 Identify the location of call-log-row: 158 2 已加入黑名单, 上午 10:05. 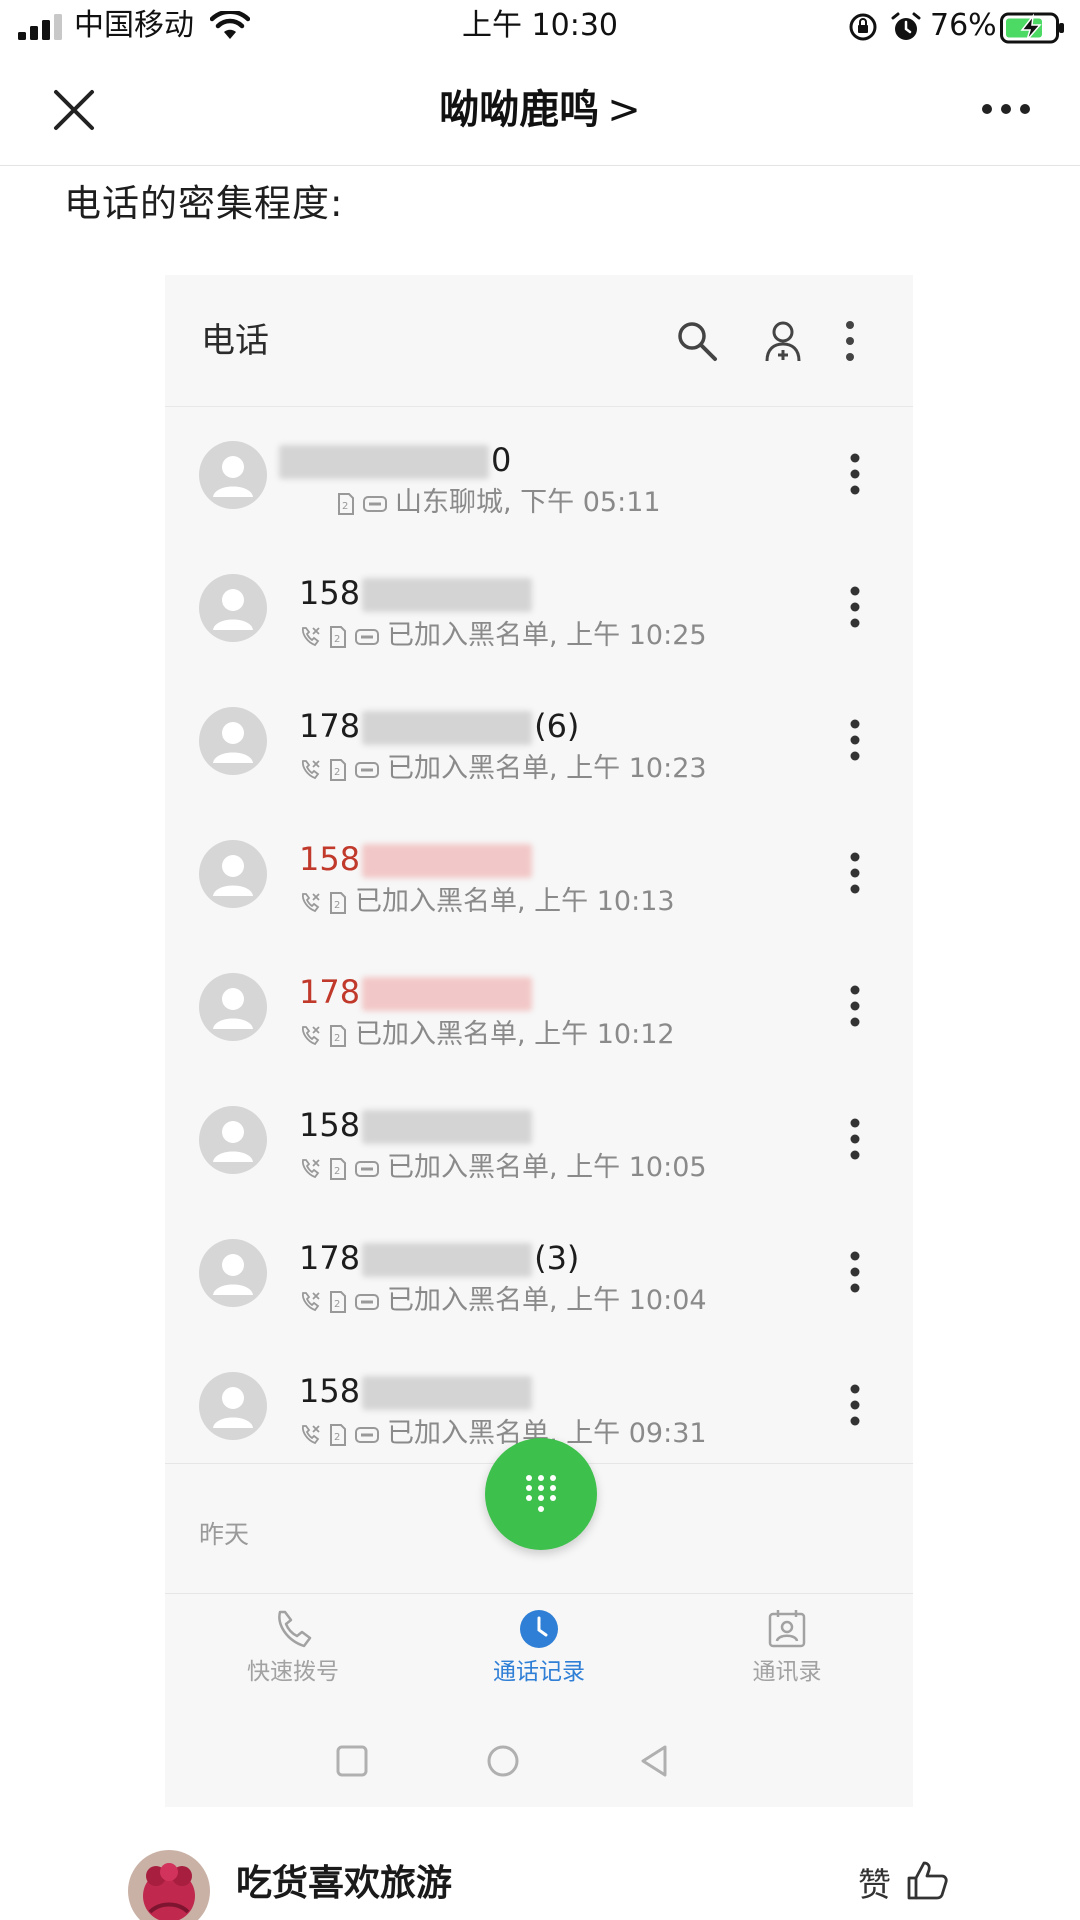
(539, 1139).